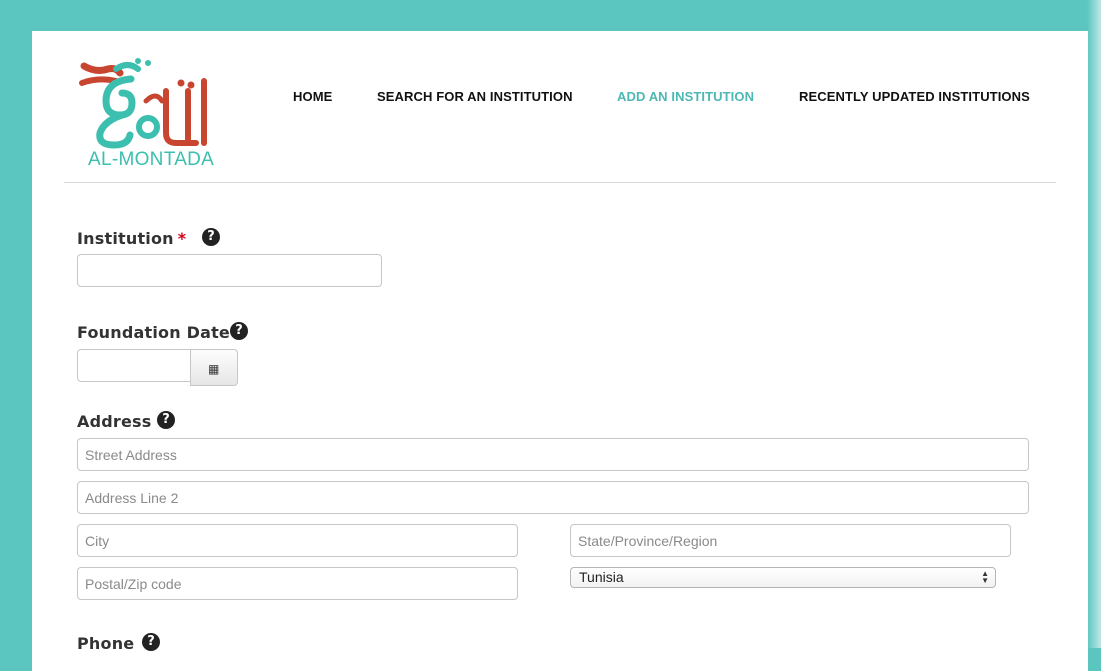 The height and width of the screenshot is (671, 1101). I want to click on phone-label: Phone, so click(106, 643).